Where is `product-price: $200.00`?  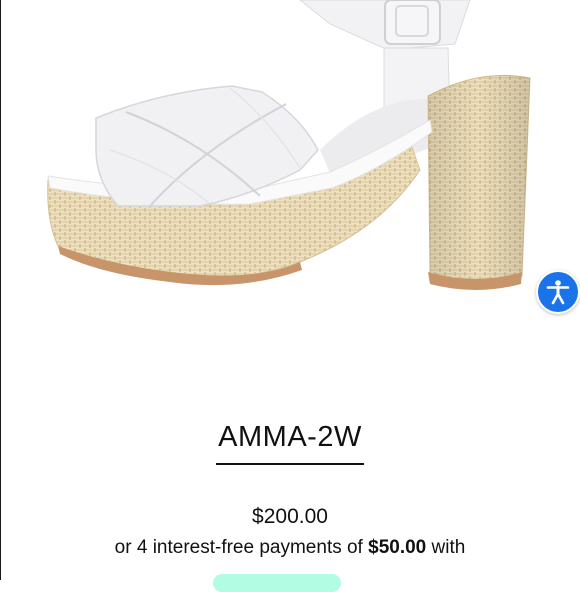
product-price: $200.00 is located at coordinates (290, 516).